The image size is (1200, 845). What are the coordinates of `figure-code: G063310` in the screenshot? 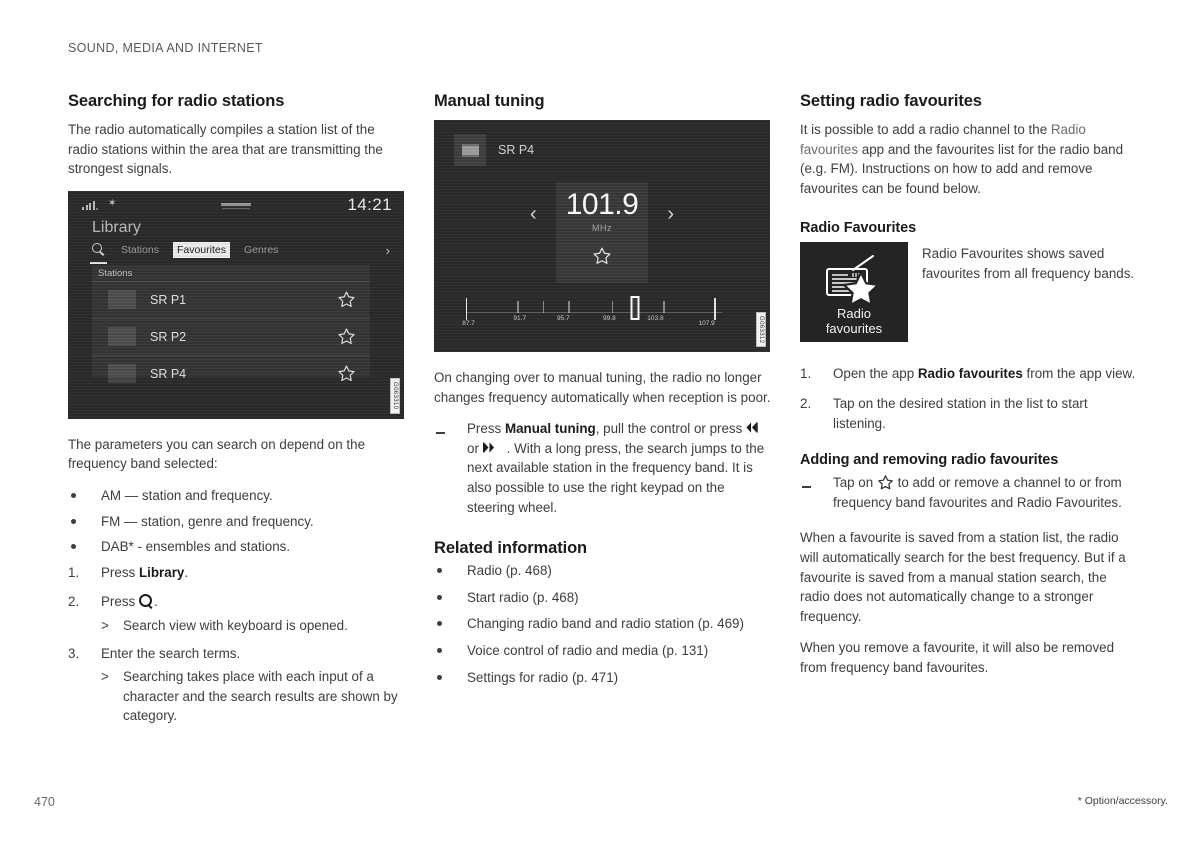 It's located at (395, 396).